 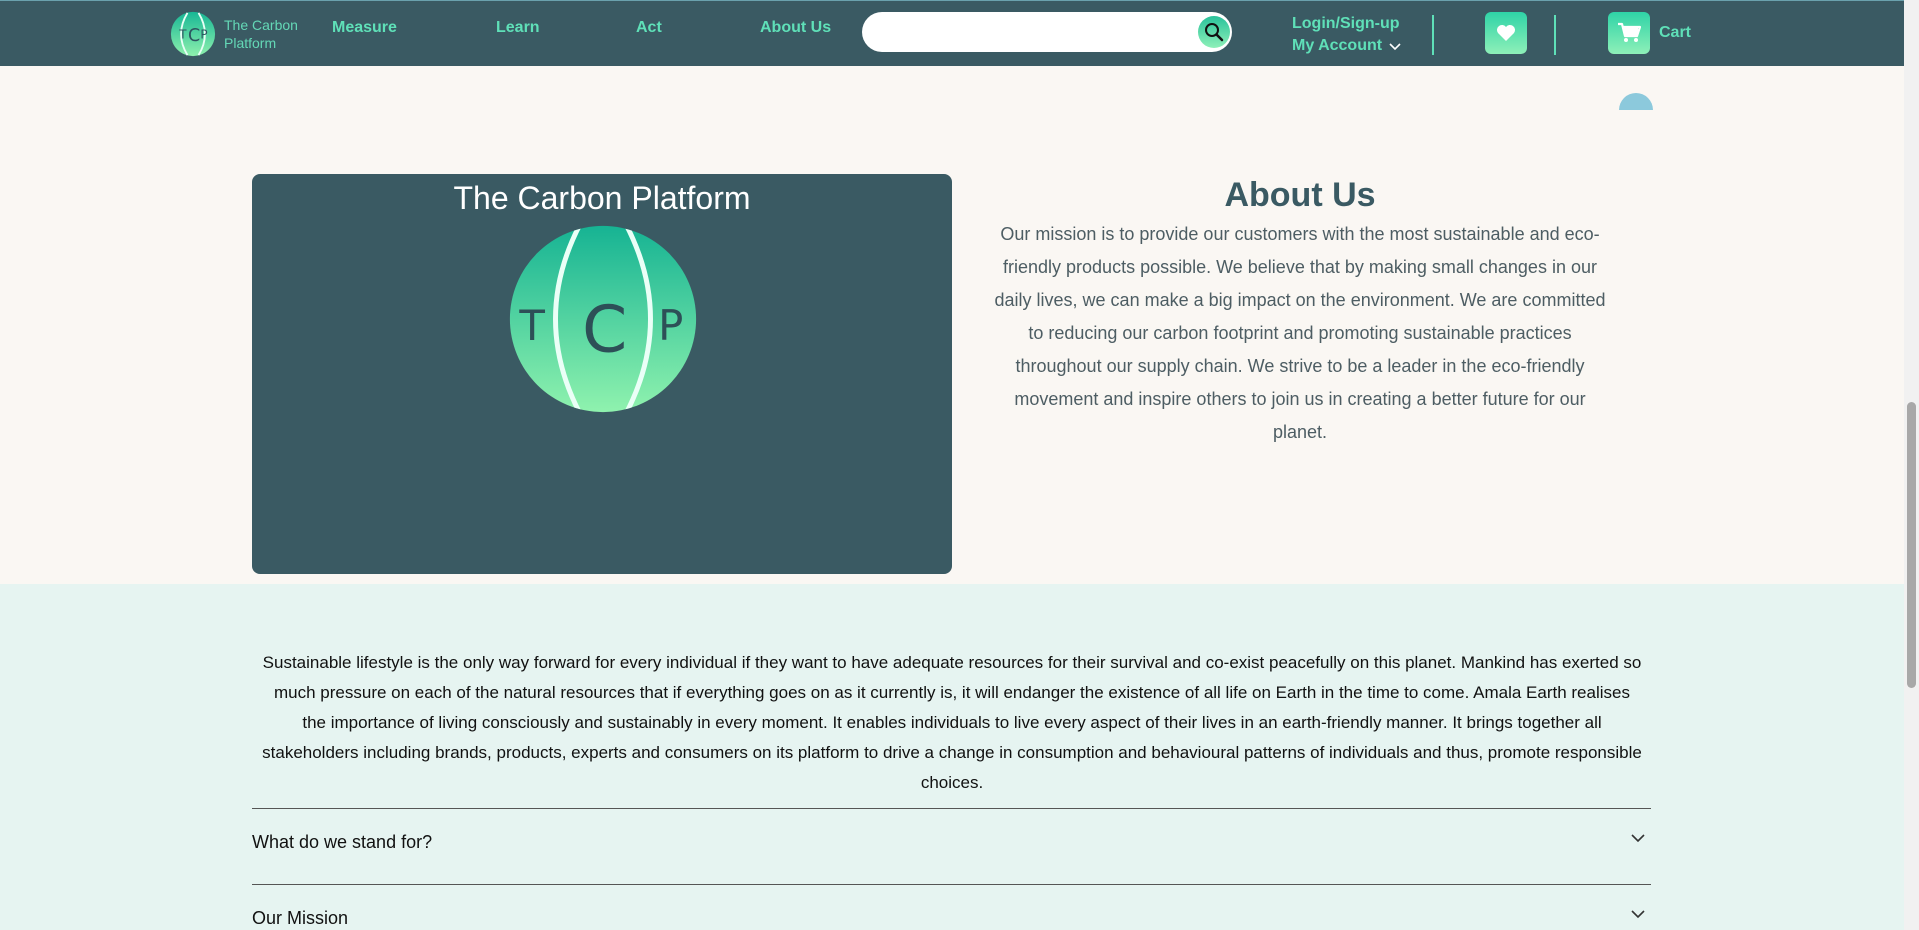 I want to click on cart-icon, so click(x=1629, y=32).